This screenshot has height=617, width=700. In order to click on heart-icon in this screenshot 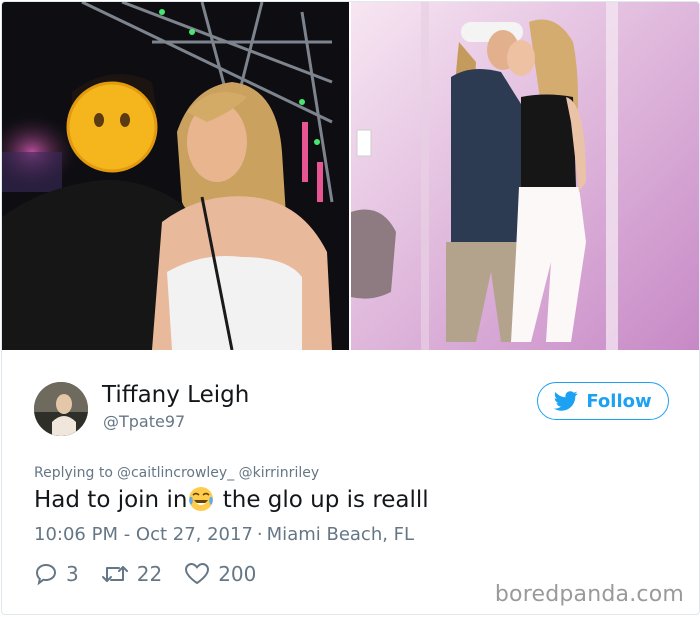, I will do `click(197, 574)`.